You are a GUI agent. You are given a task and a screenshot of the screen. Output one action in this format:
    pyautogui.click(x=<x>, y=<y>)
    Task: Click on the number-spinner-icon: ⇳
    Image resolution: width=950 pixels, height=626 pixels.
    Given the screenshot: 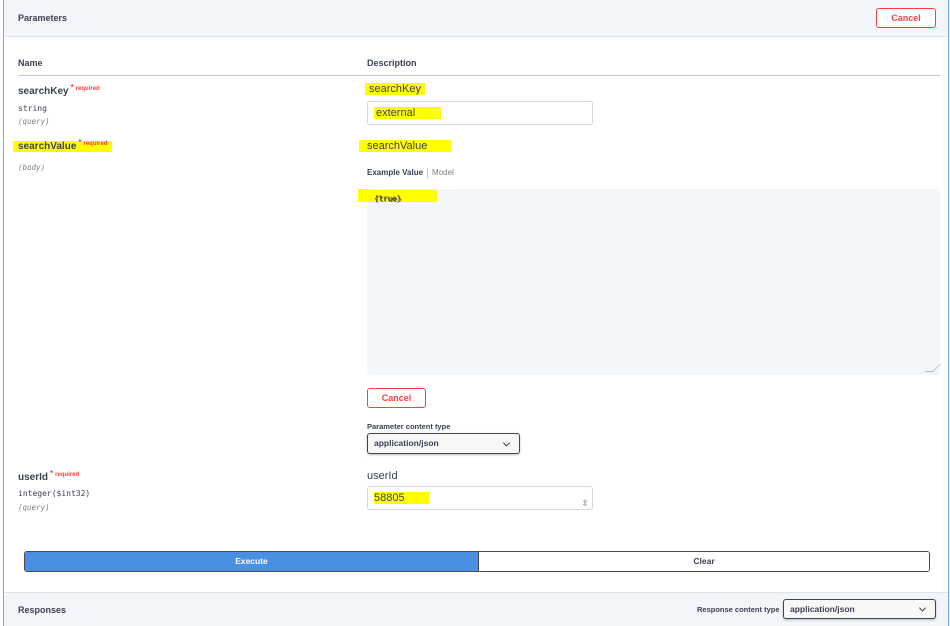 What is the action you would take?
    pyautogui.click(x=585, y=504)
    